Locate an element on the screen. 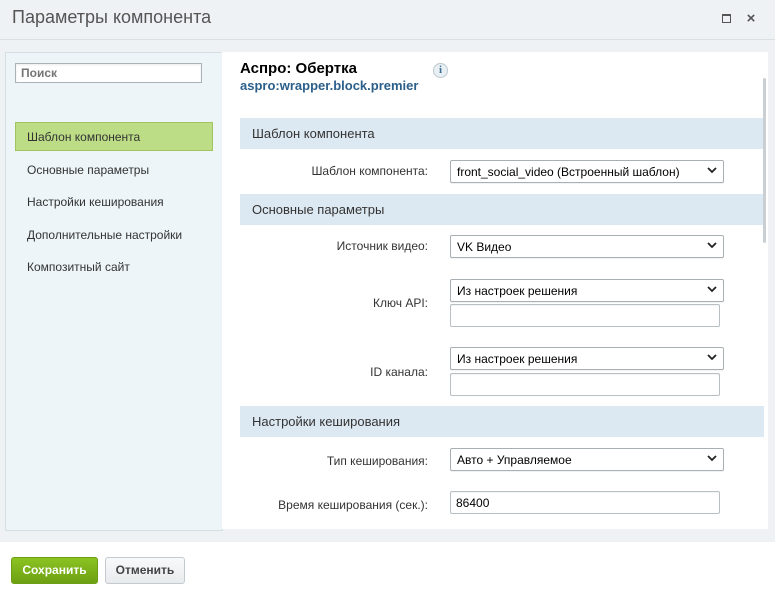 The width and height of the screenshot is (775, 594). save-button: Сохранить is located at coordinates (54, 570).